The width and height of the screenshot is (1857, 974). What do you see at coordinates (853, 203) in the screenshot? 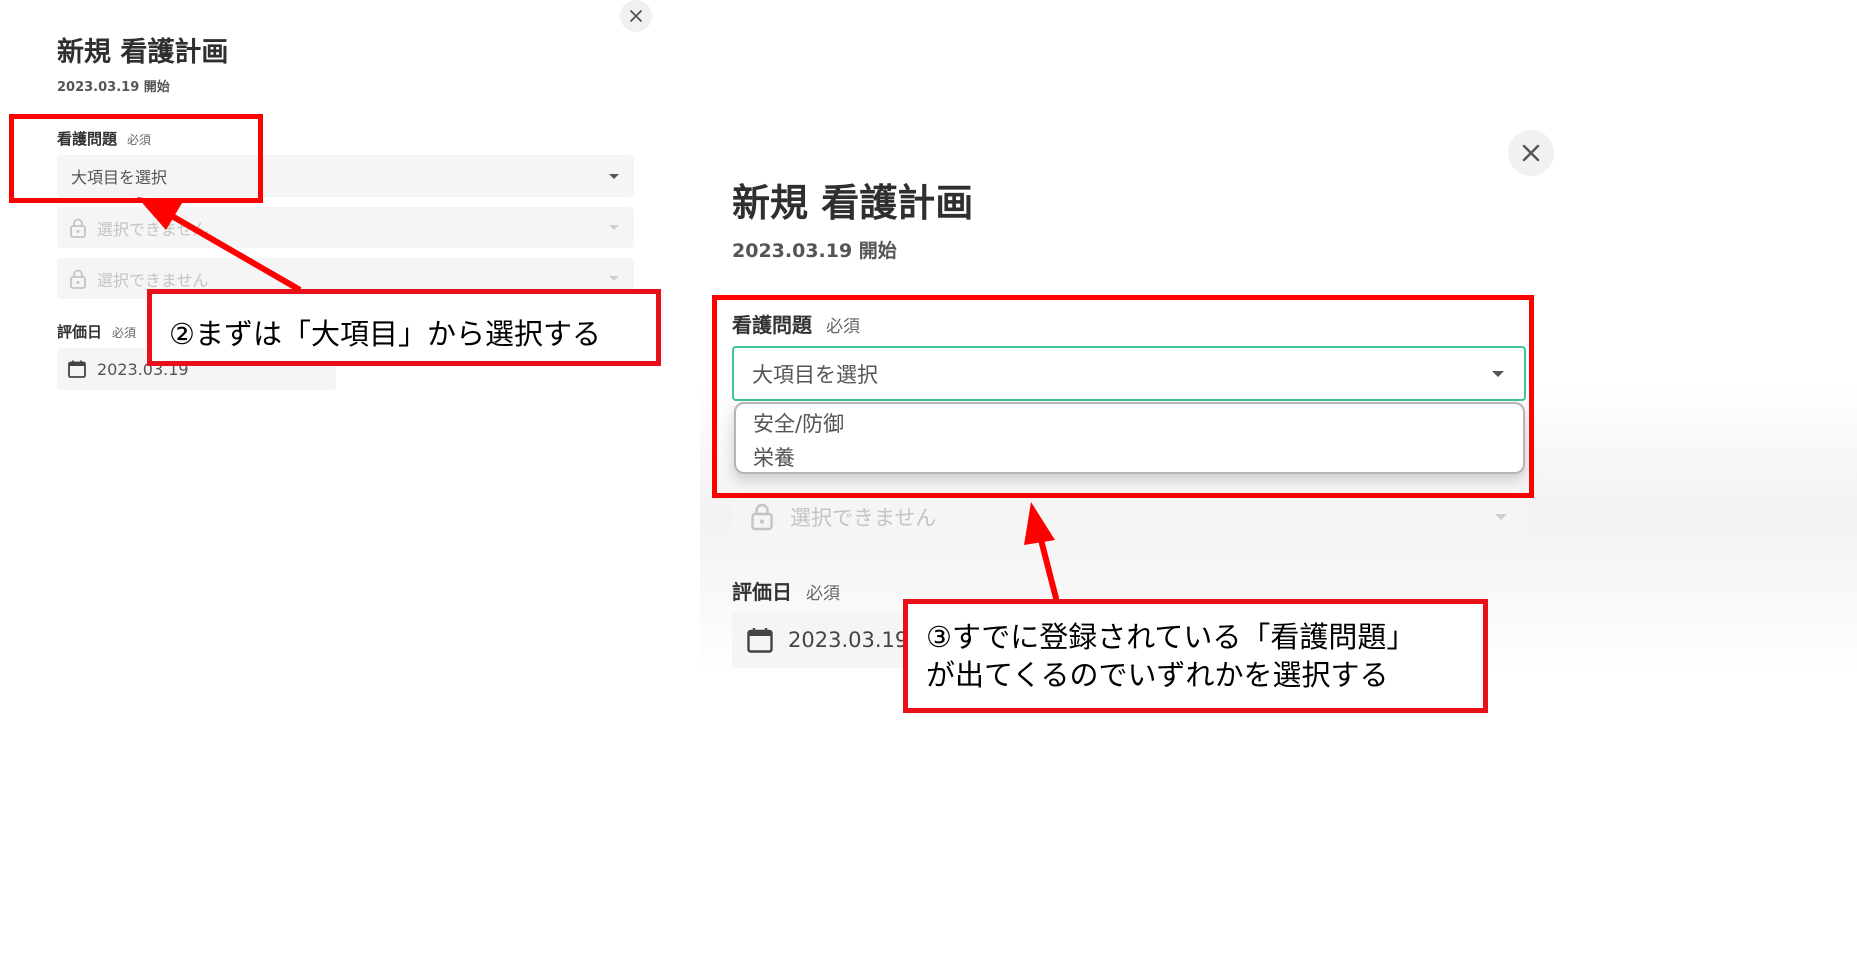
I see `page-title: 新規 看護計画` at bounding box center [853, 203].